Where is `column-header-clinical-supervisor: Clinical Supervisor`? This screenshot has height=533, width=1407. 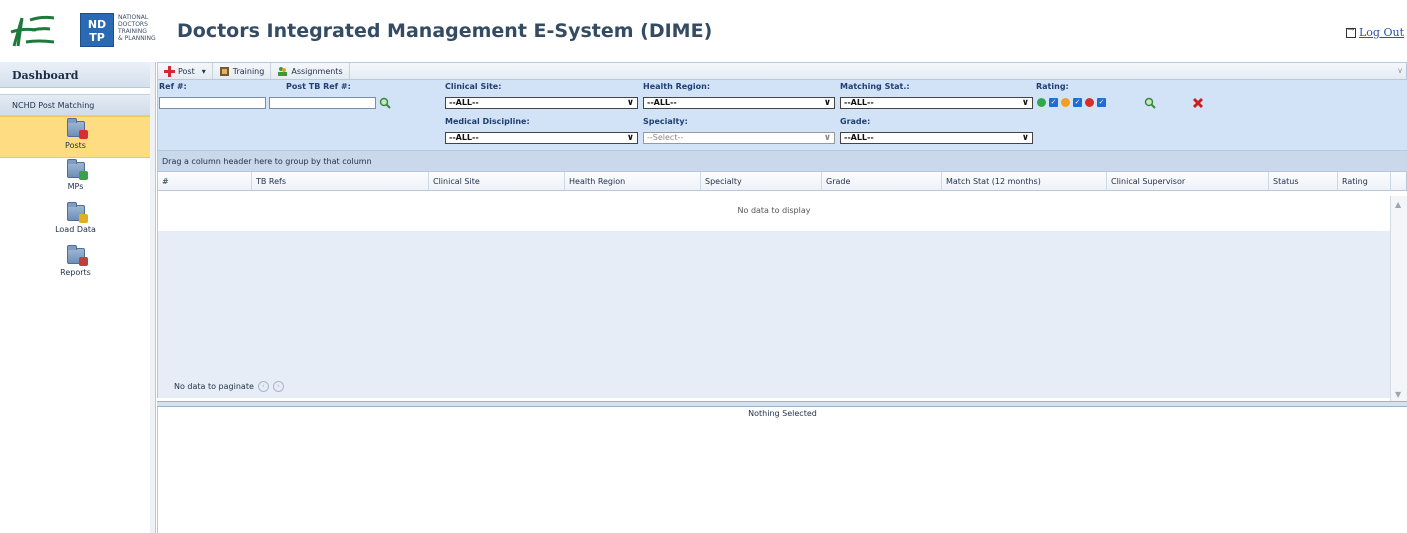
column-header-clinical-supervisor: Clinical Supervisor is located at coordinates (1188, 181).